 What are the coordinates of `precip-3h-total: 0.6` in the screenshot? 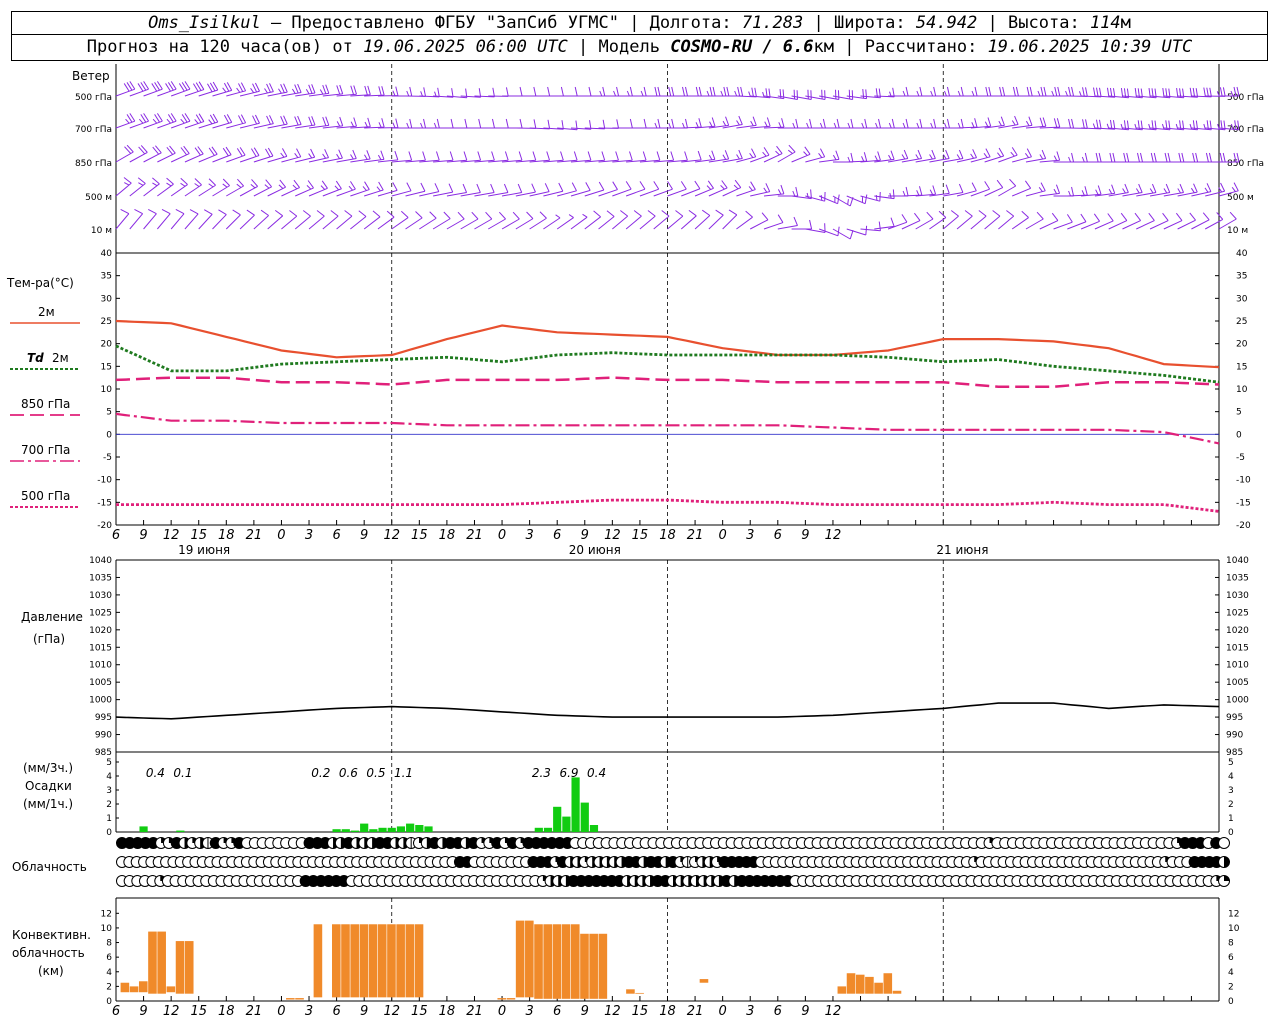 It's located at (348, 773).